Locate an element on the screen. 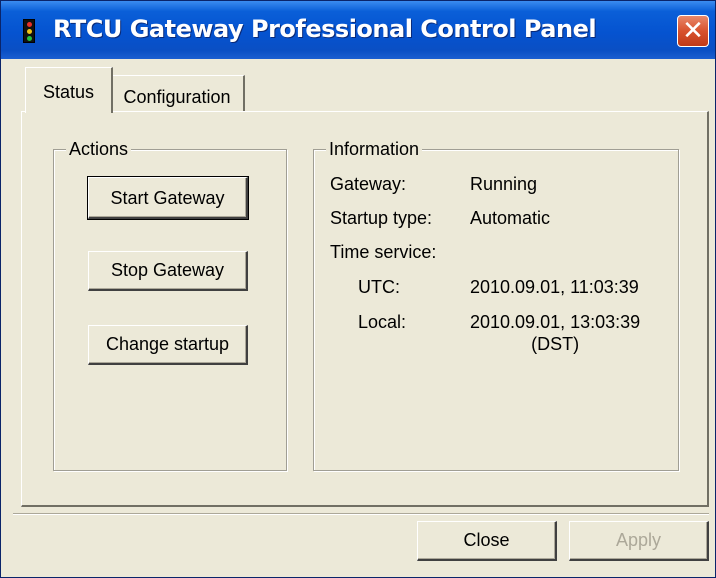 The width and height of the screenshot is (716, 578). utc-label: UTC: is located at coordinates (379, 287).